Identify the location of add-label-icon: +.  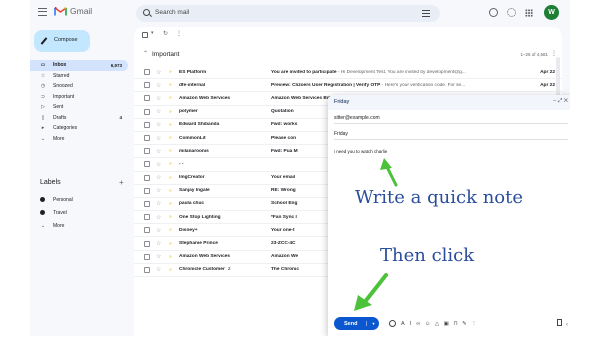
(121, 182).